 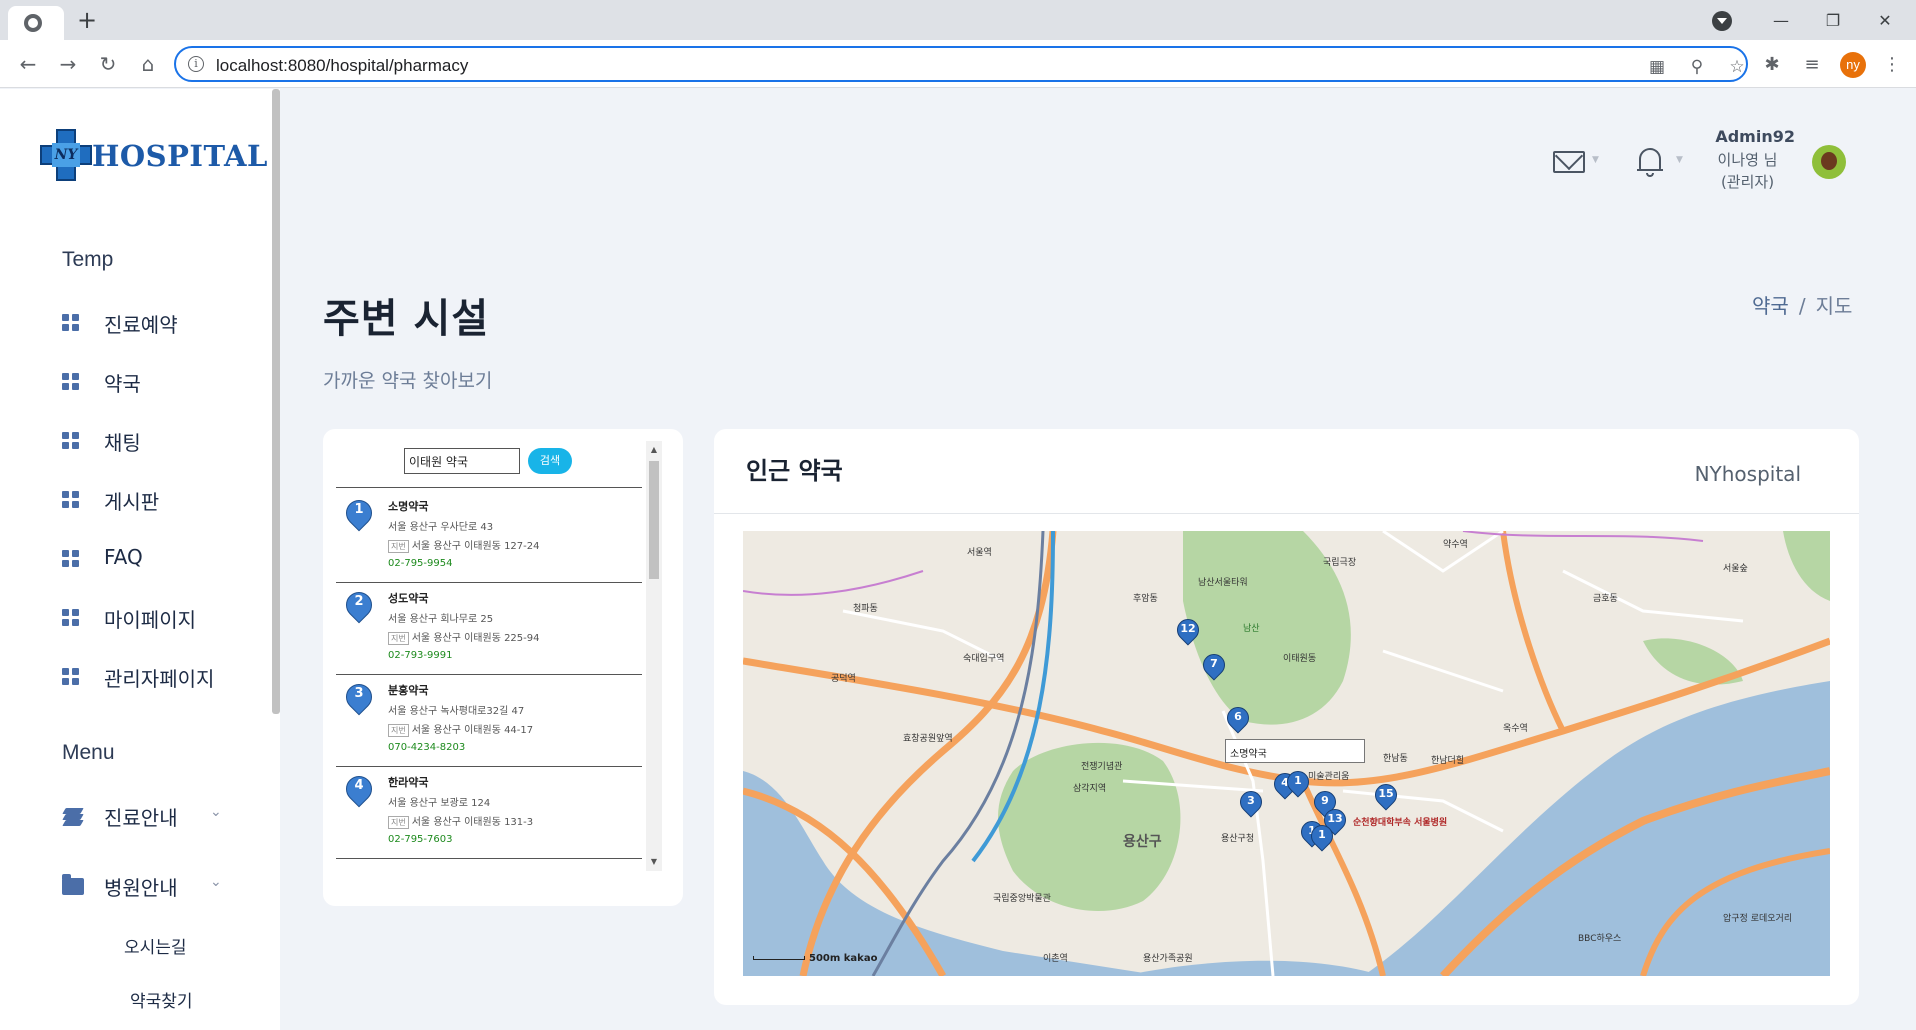 I want to click on map-label: 한남동, so click(x=1395, y=759).